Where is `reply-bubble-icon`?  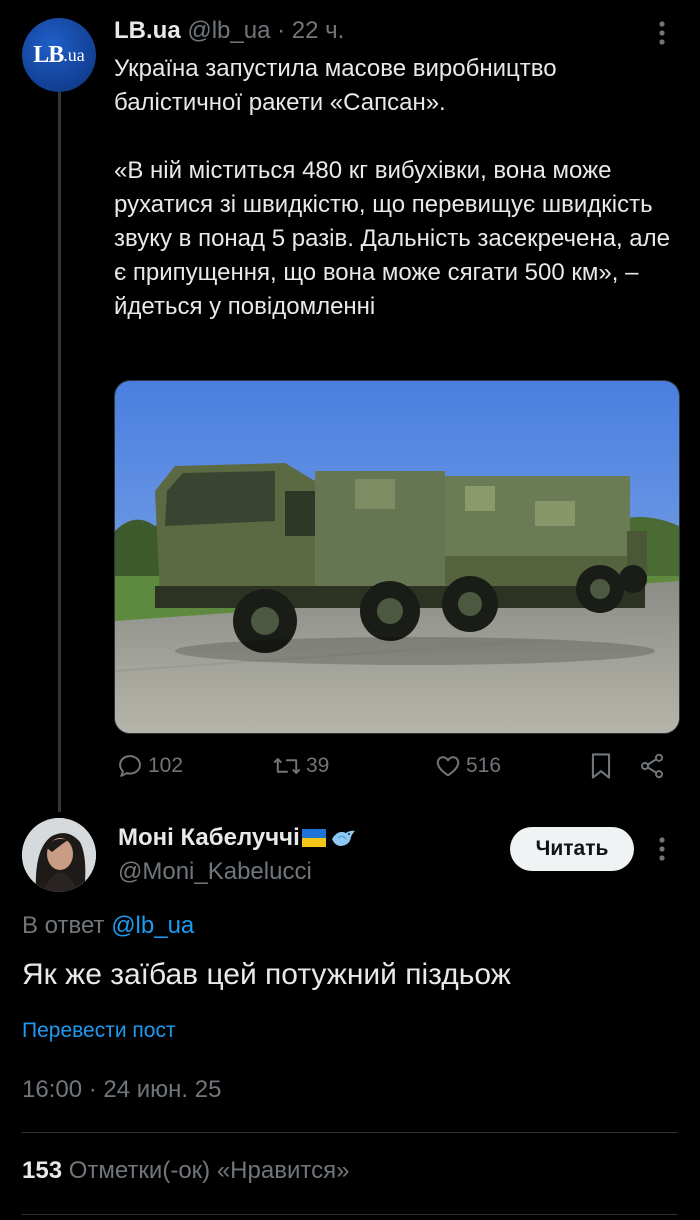
reply-bubble-icon is located at coordinates (130, 766).